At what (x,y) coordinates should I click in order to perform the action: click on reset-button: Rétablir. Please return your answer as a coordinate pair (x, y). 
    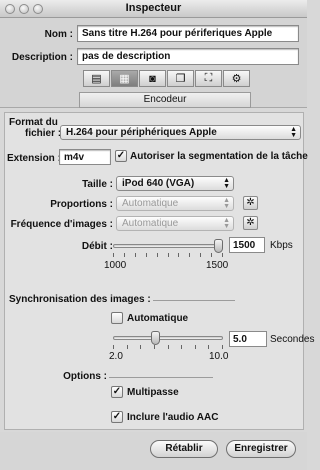
    Looking at the image, I should click on (184, 449).